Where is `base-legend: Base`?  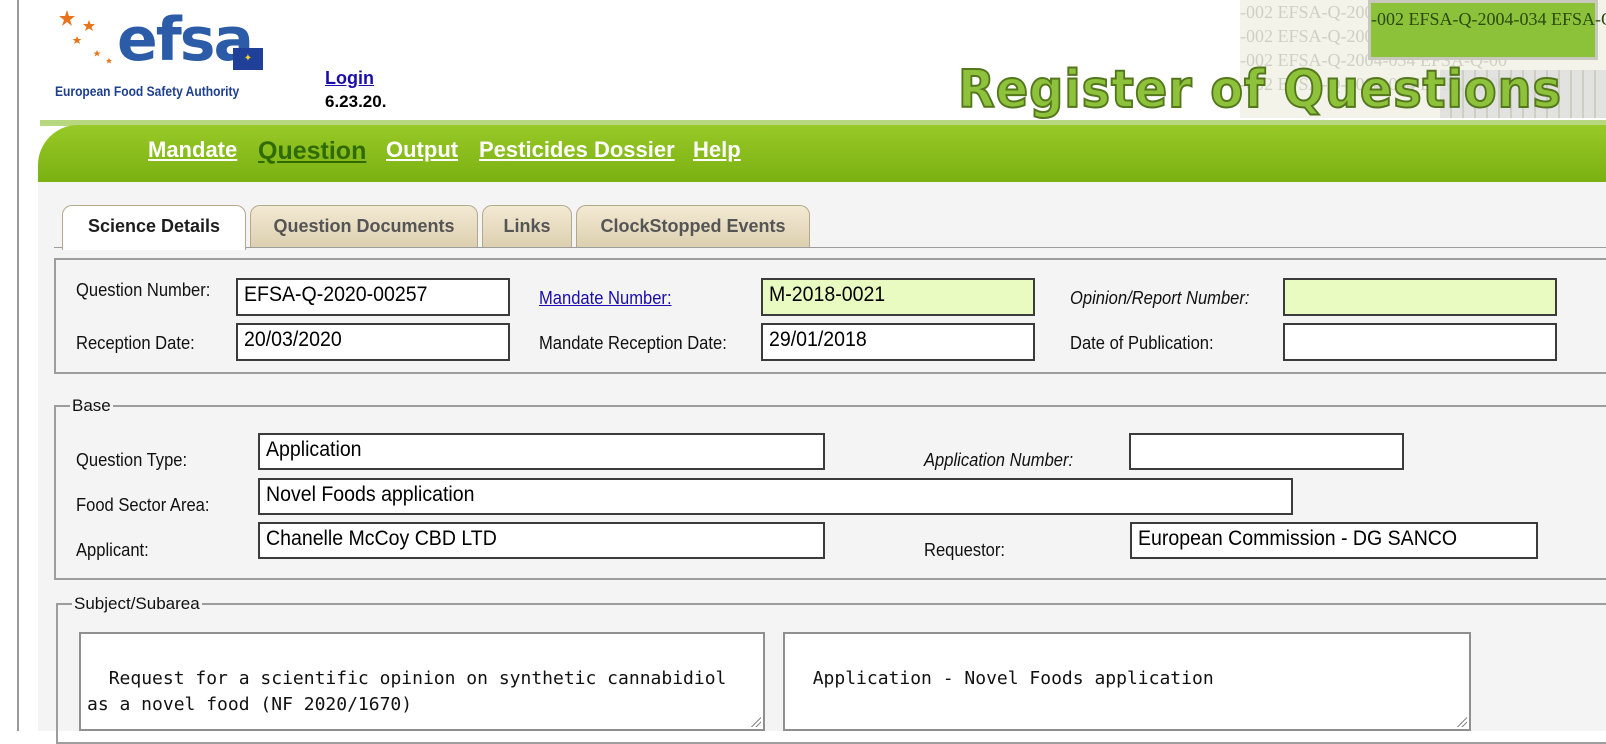
base-legend: Base is located at coordinates (91, 405).